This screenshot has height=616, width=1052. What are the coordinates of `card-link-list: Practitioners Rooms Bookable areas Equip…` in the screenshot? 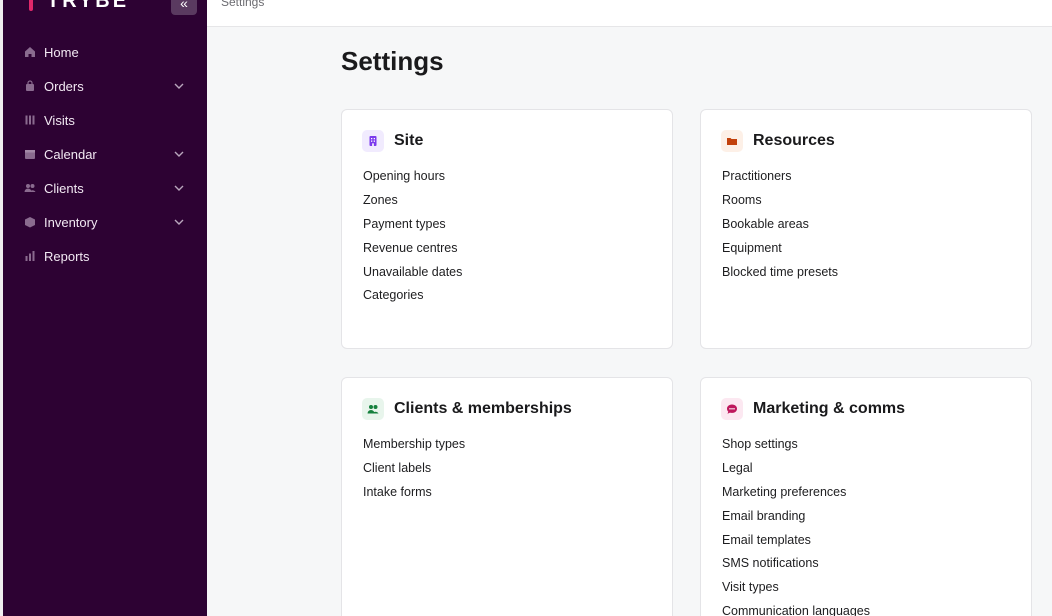 It's located at (780, 227).